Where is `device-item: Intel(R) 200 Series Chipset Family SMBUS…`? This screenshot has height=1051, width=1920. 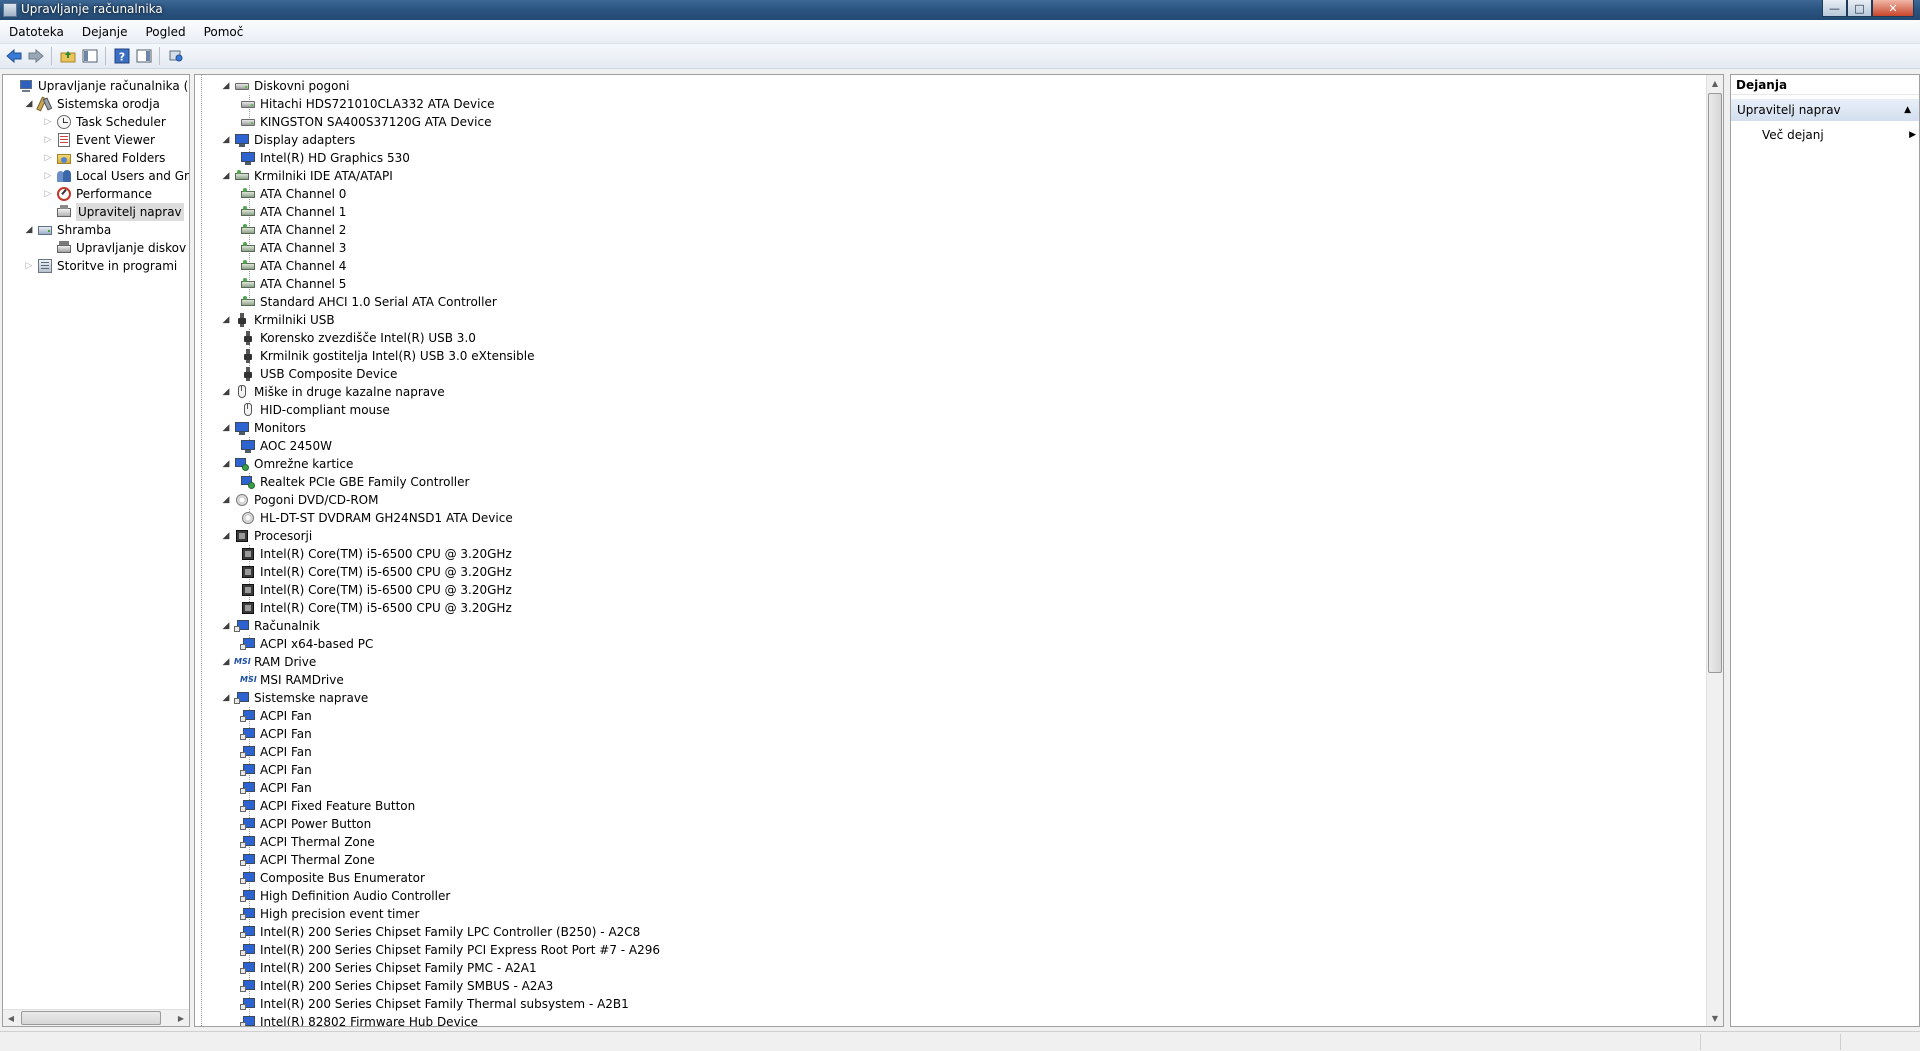
device-item: Intel(R) 200 Series Chipset Family SMBUS… is located at coordinates (396, 986).